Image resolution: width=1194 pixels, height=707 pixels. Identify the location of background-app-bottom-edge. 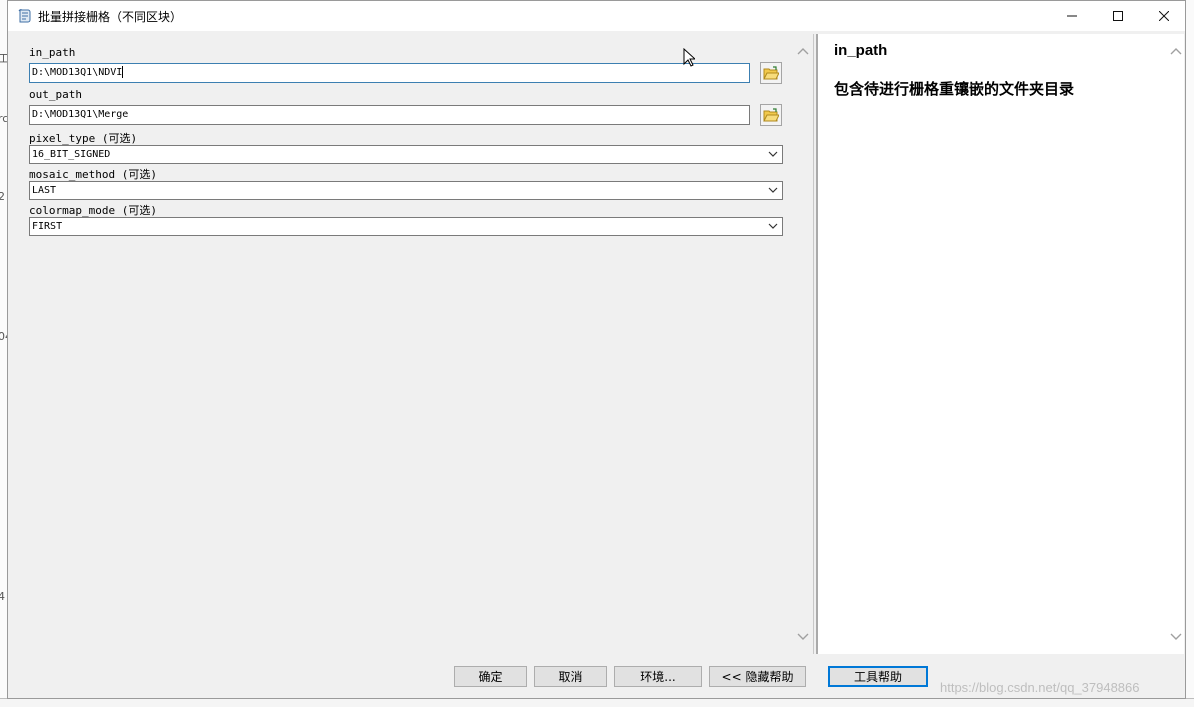
(597, 702).